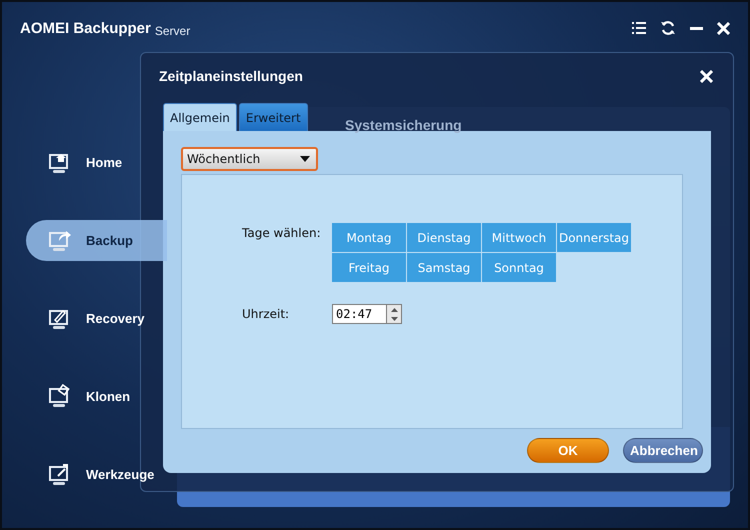 This screenshot has height=530, width=750. I want to click on sidebar-item: Backup, so click(96, 240).